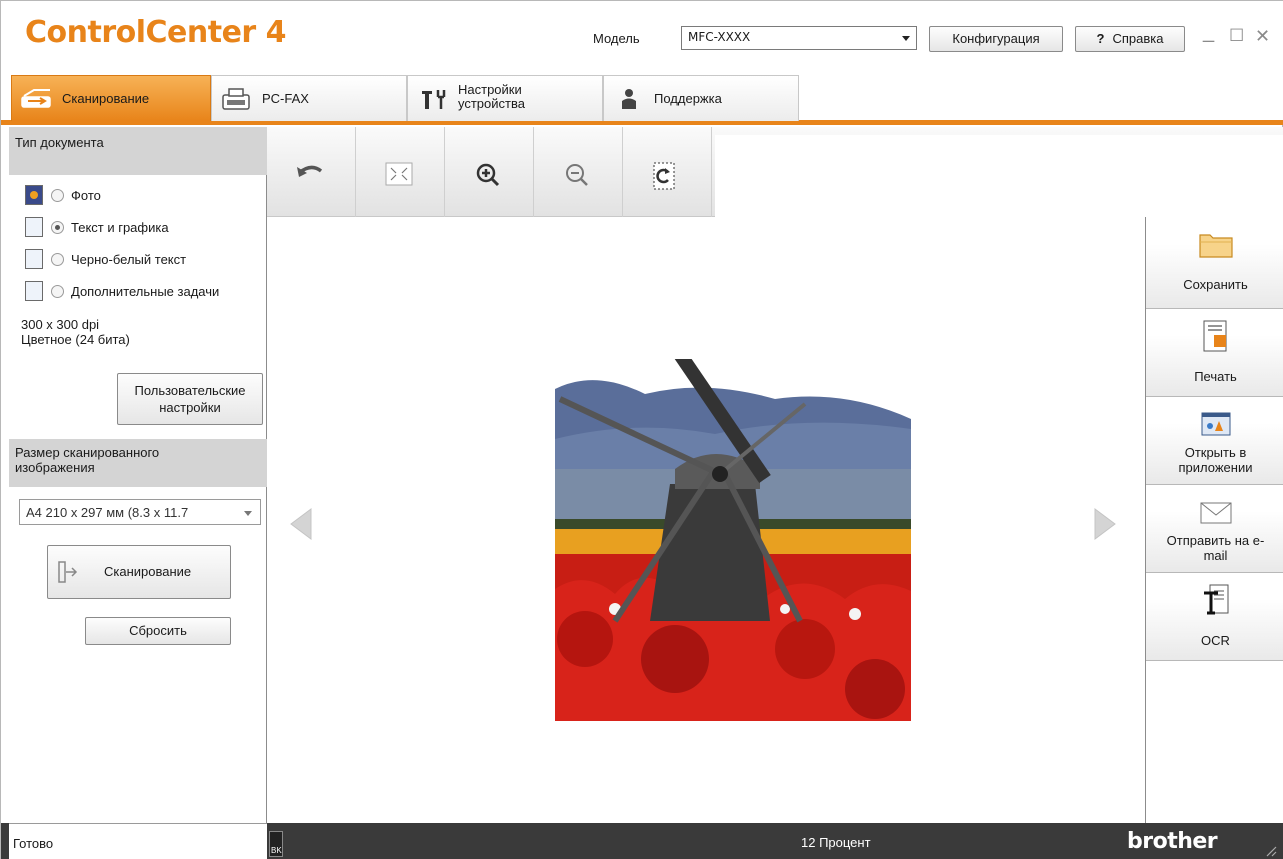  Describe the element at coordinates (190, 407) in the screenshot. I see `custom-settings-label-2: настройки` at that location.